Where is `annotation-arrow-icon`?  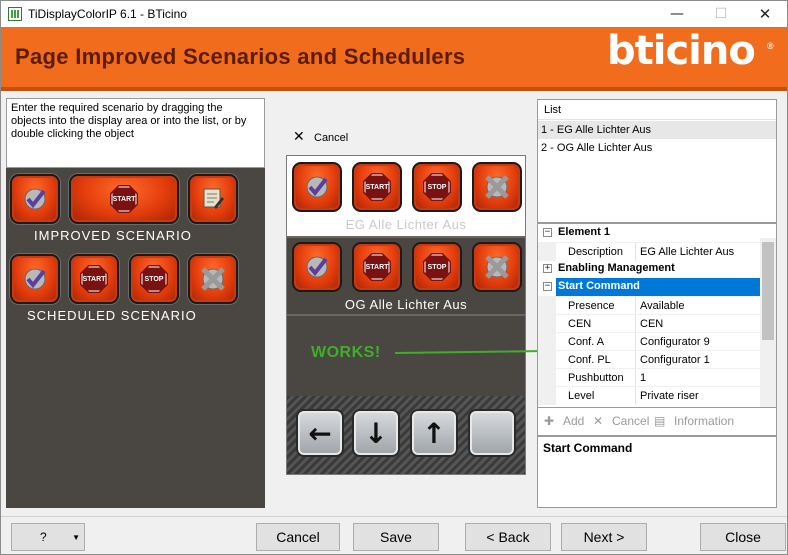 annotation-arrow-icon is located at coordinates (474, 351).